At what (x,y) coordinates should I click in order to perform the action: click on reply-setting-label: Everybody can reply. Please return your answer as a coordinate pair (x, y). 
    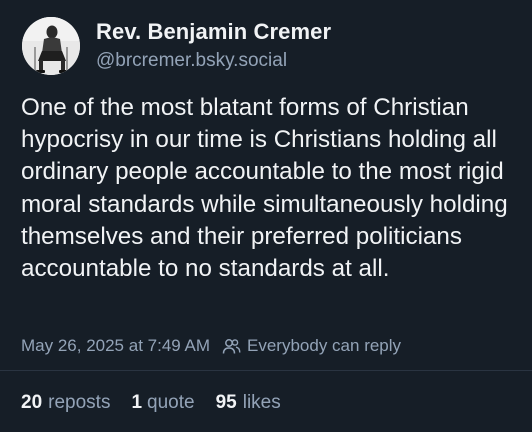
    Looking at the image, I should click on (324, 345).